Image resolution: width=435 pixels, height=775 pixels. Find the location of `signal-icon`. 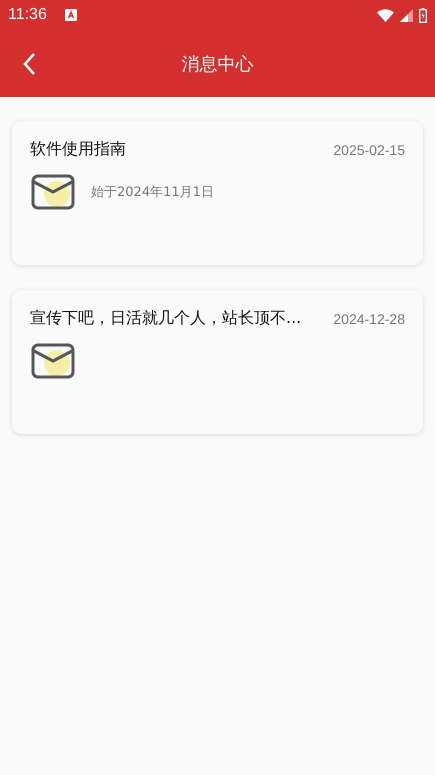

signal-icon is located at coordinates (406, 15).